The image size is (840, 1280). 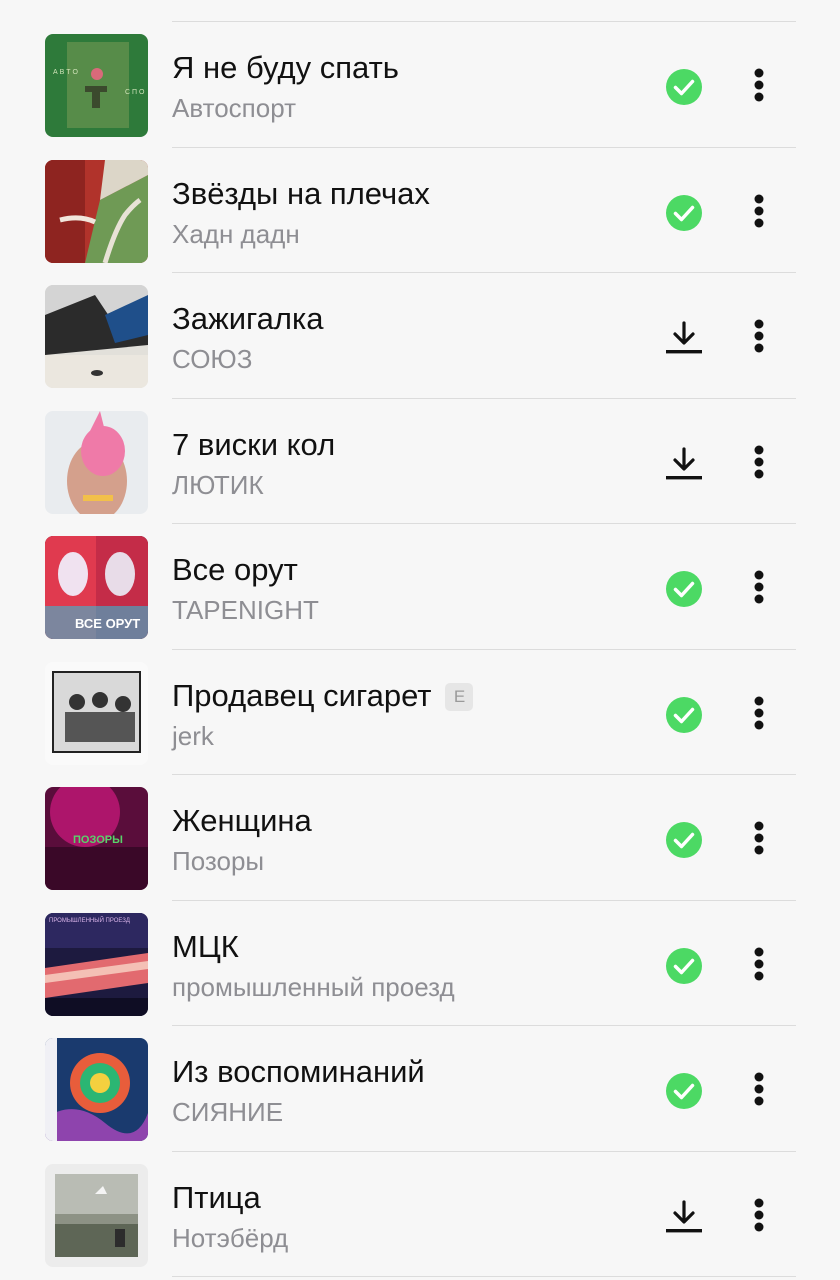 I want to click on track-row: 7 виски кол ЛЮТИК, so click(x=420, y=461).